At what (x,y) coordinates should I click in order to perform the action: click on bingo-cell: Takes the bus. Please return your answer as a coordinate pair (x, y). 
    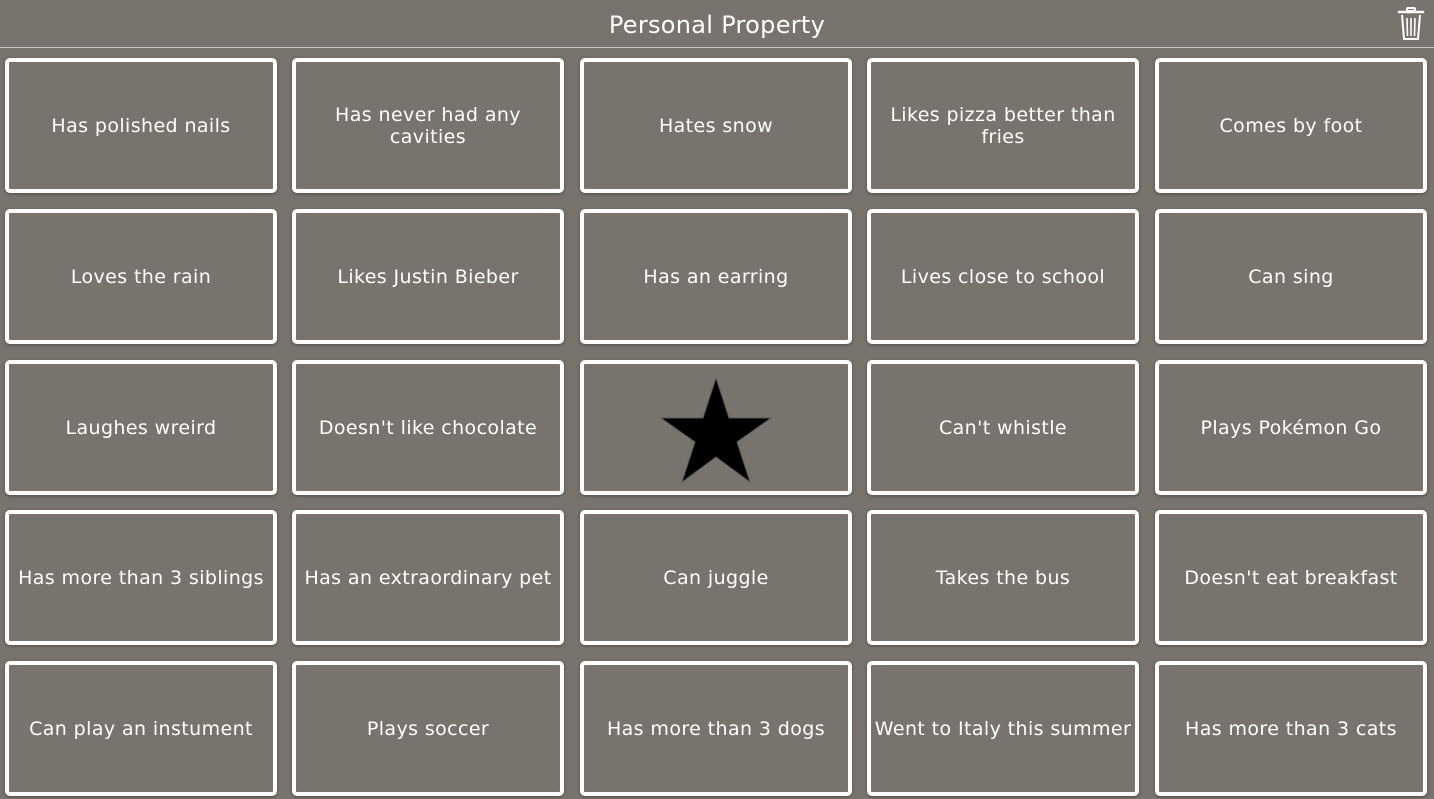
    Looking at the image, I should click on (1003, 577).